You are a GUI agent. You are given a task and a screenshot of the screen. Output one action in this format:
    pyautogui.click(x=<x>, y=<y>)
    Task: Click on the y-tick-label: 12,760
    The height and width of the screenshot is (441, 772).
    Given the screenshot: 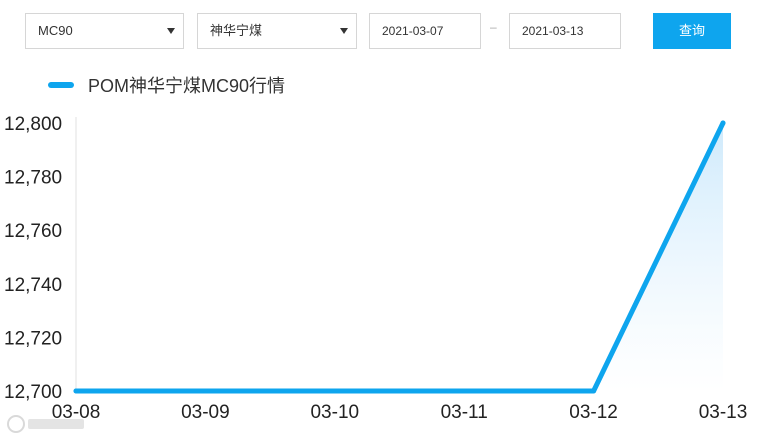 What is the action you would take?
    pyautogui.click(x=33, y=231)
    